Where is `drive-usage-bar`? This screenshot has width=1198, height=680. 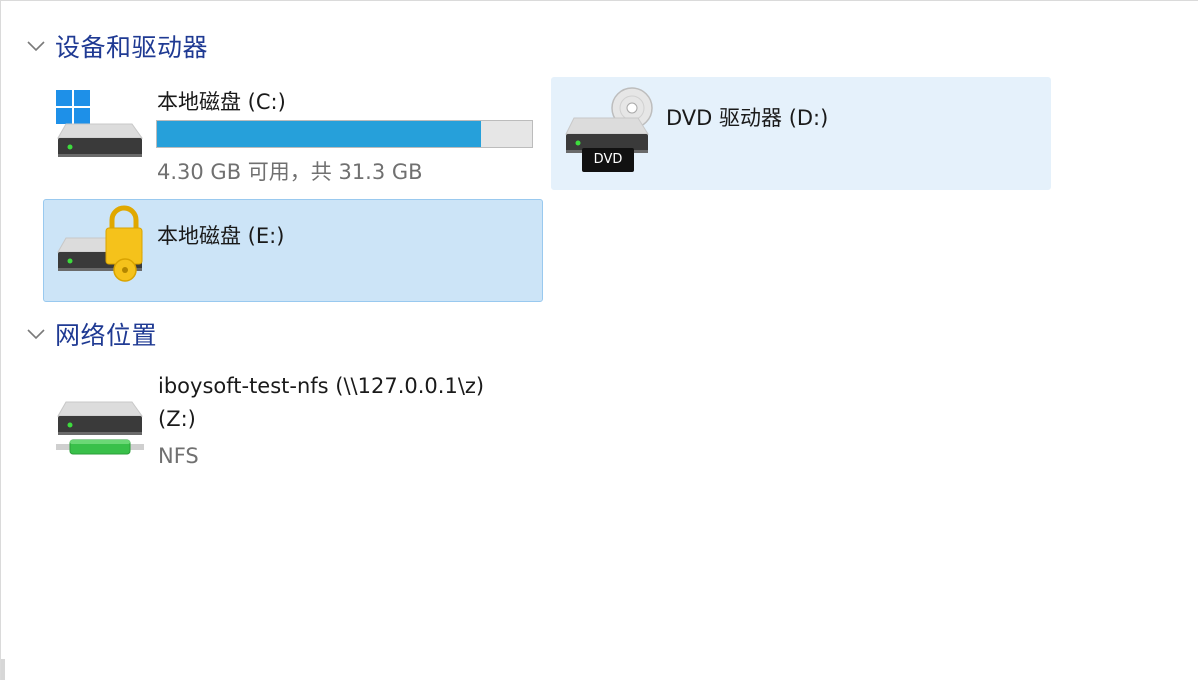
drive-usage-bar is located at coordinates (344, 134).